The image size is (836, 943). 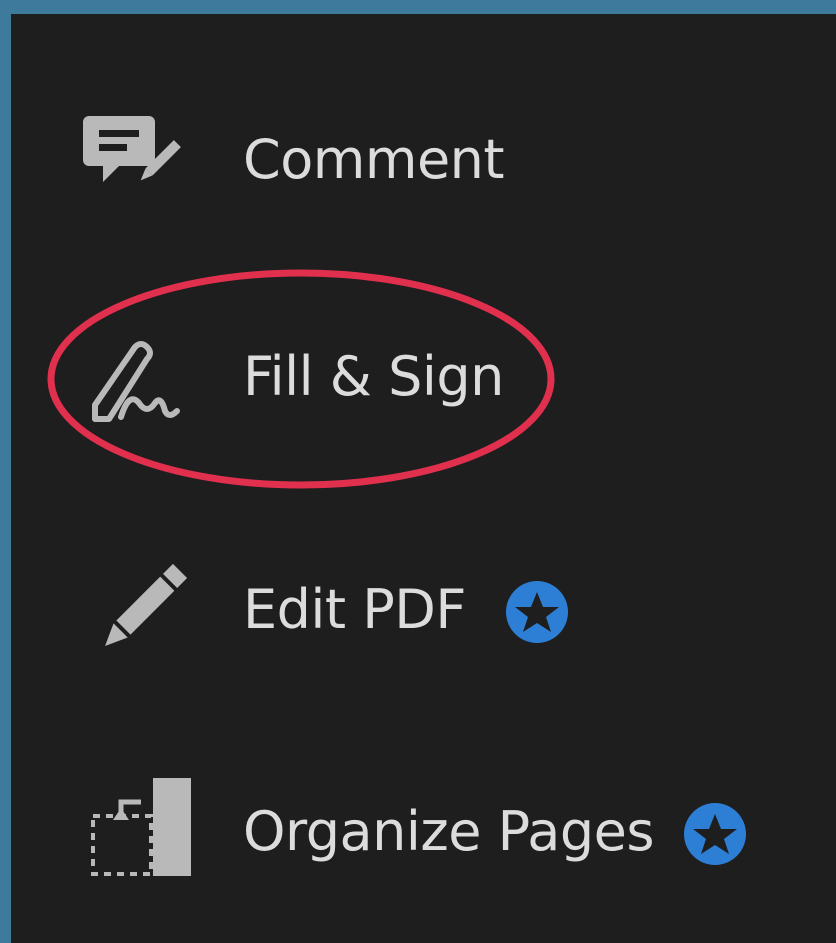 What do you see at coordinates (141, 614) in the screenshot?
I see `edit-pencil-icon` at bounding box center [141, 614].